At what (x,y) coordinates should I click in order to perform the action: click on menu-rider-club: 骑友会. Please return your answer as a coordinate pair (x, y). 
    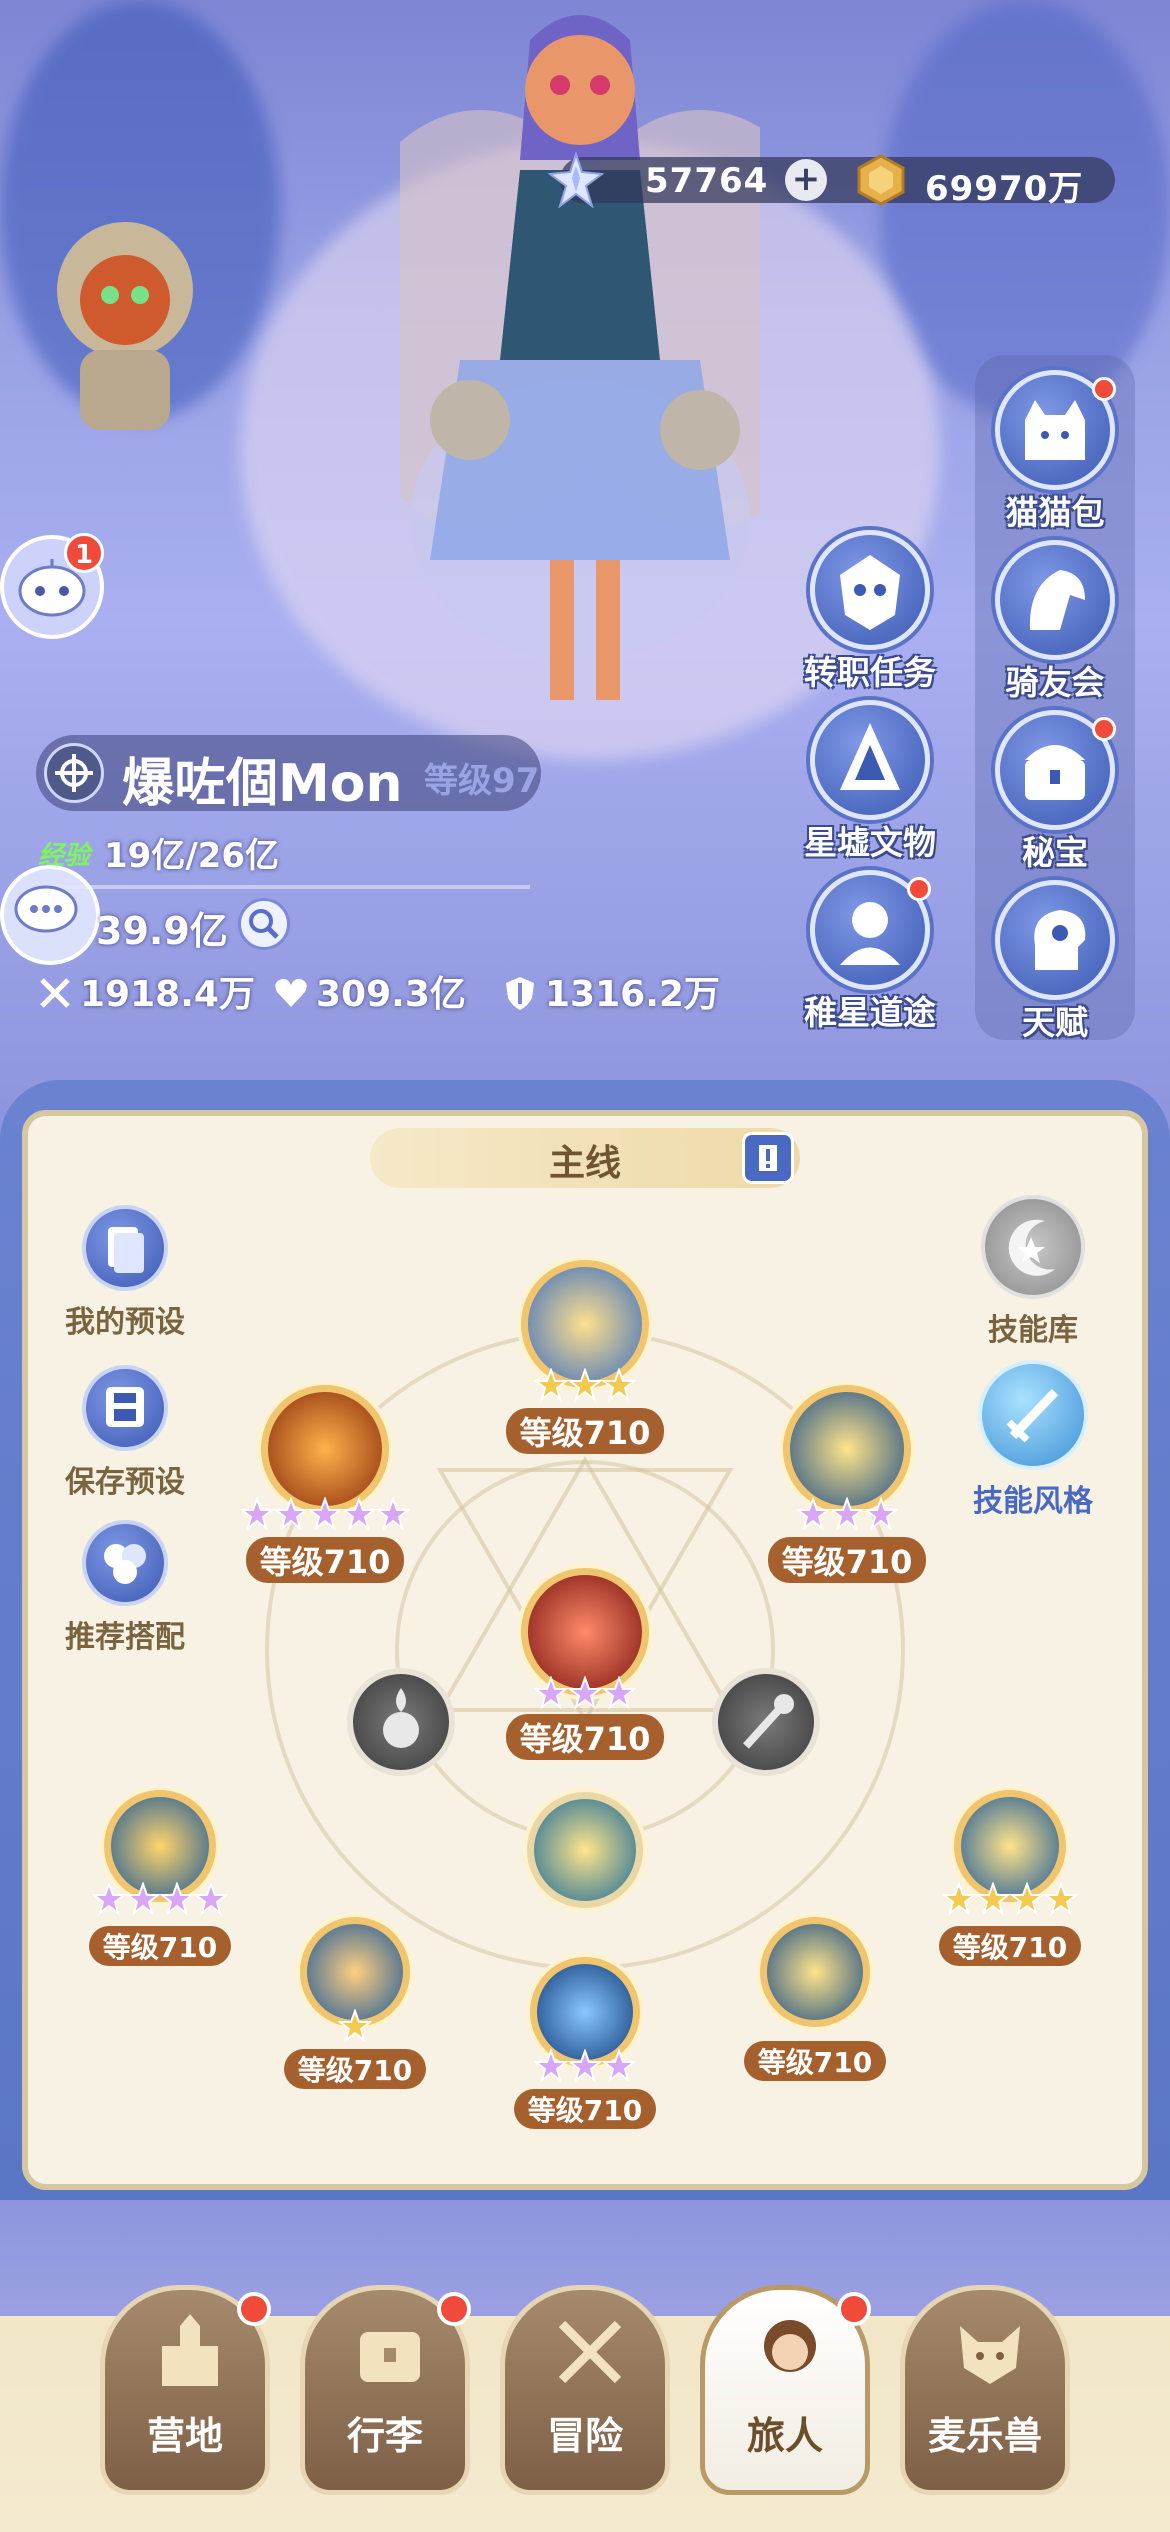
    Looking at the image, I should click on (1055, 622).